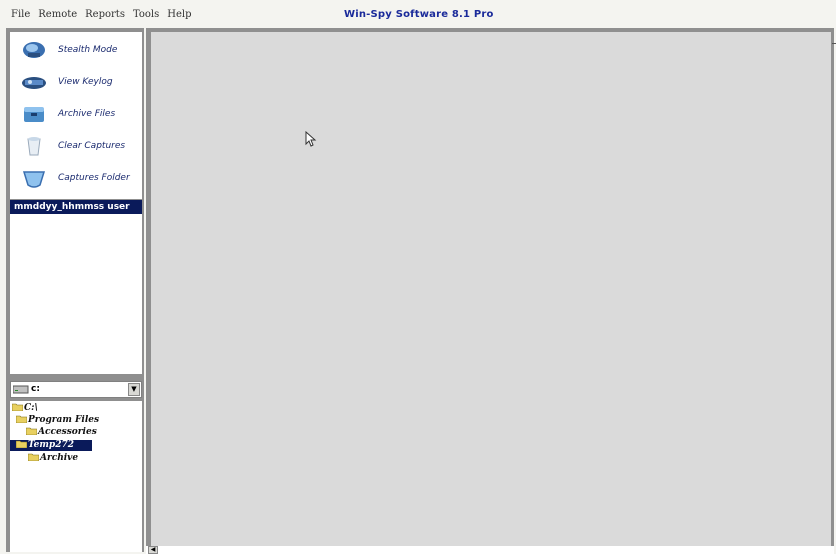  I want to click on tree-node-archive: Archive, so click(53, 458).